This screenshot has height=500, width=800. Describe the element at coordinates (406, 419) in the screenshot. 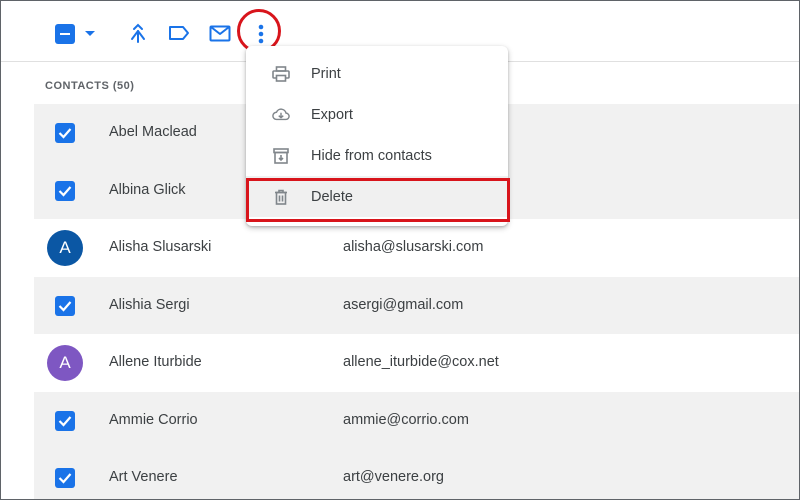

I see `contact-email: ammie@corrio.com` at that location.